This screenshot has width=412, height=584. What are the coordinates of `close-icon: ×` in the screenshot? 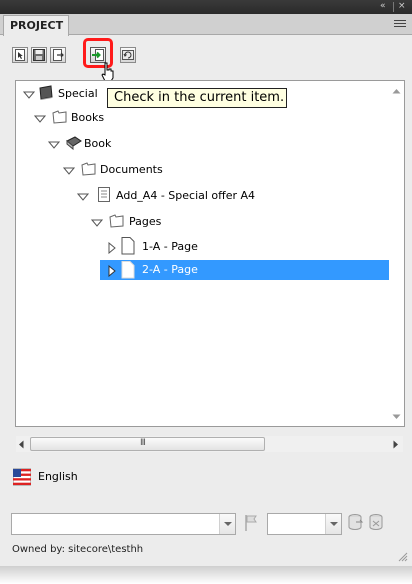 It's located at (402, 6).